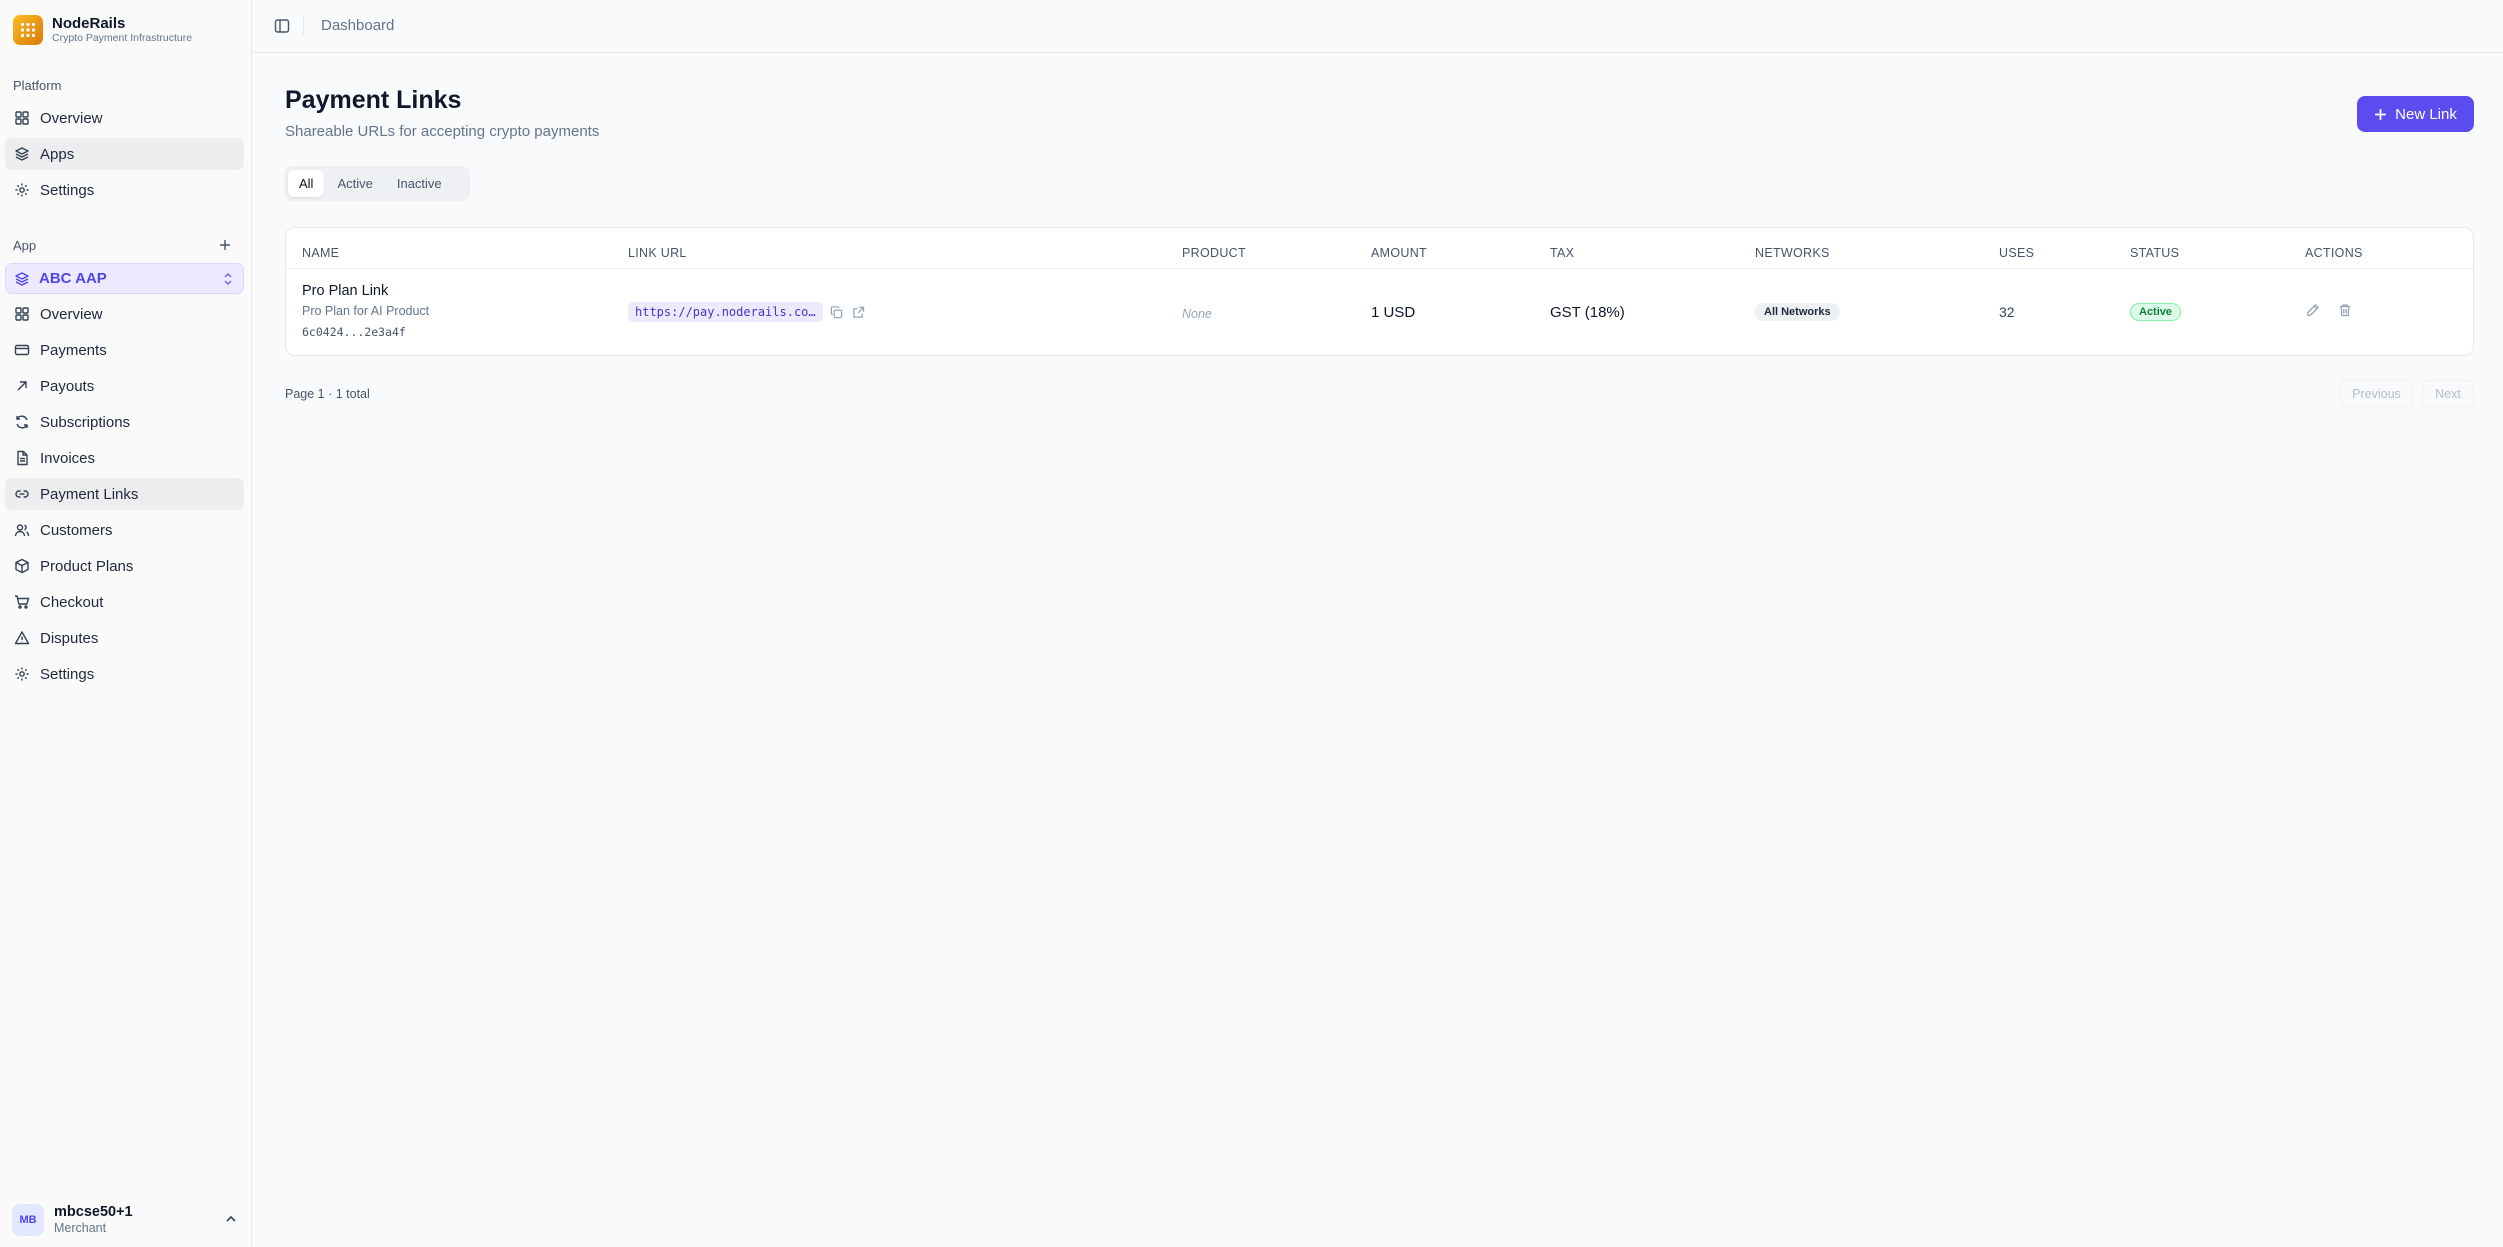 This screenshot has width=2503, height=1247. I want to click on previous-page-button: Previous, so click(2376, 393).